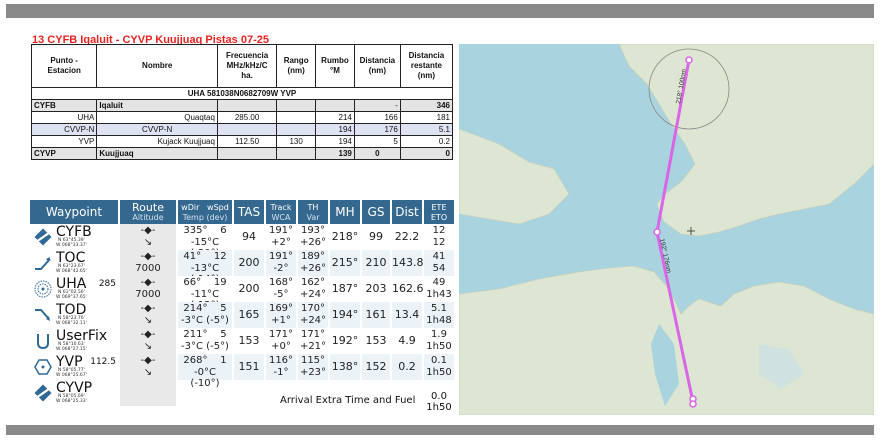 The width and height of the screenshot is (880, 441). What do you see at coordinates (157, 129) in the screenshot?
I see `cell-name: CVVP-N` at bounding box center [157, 129].